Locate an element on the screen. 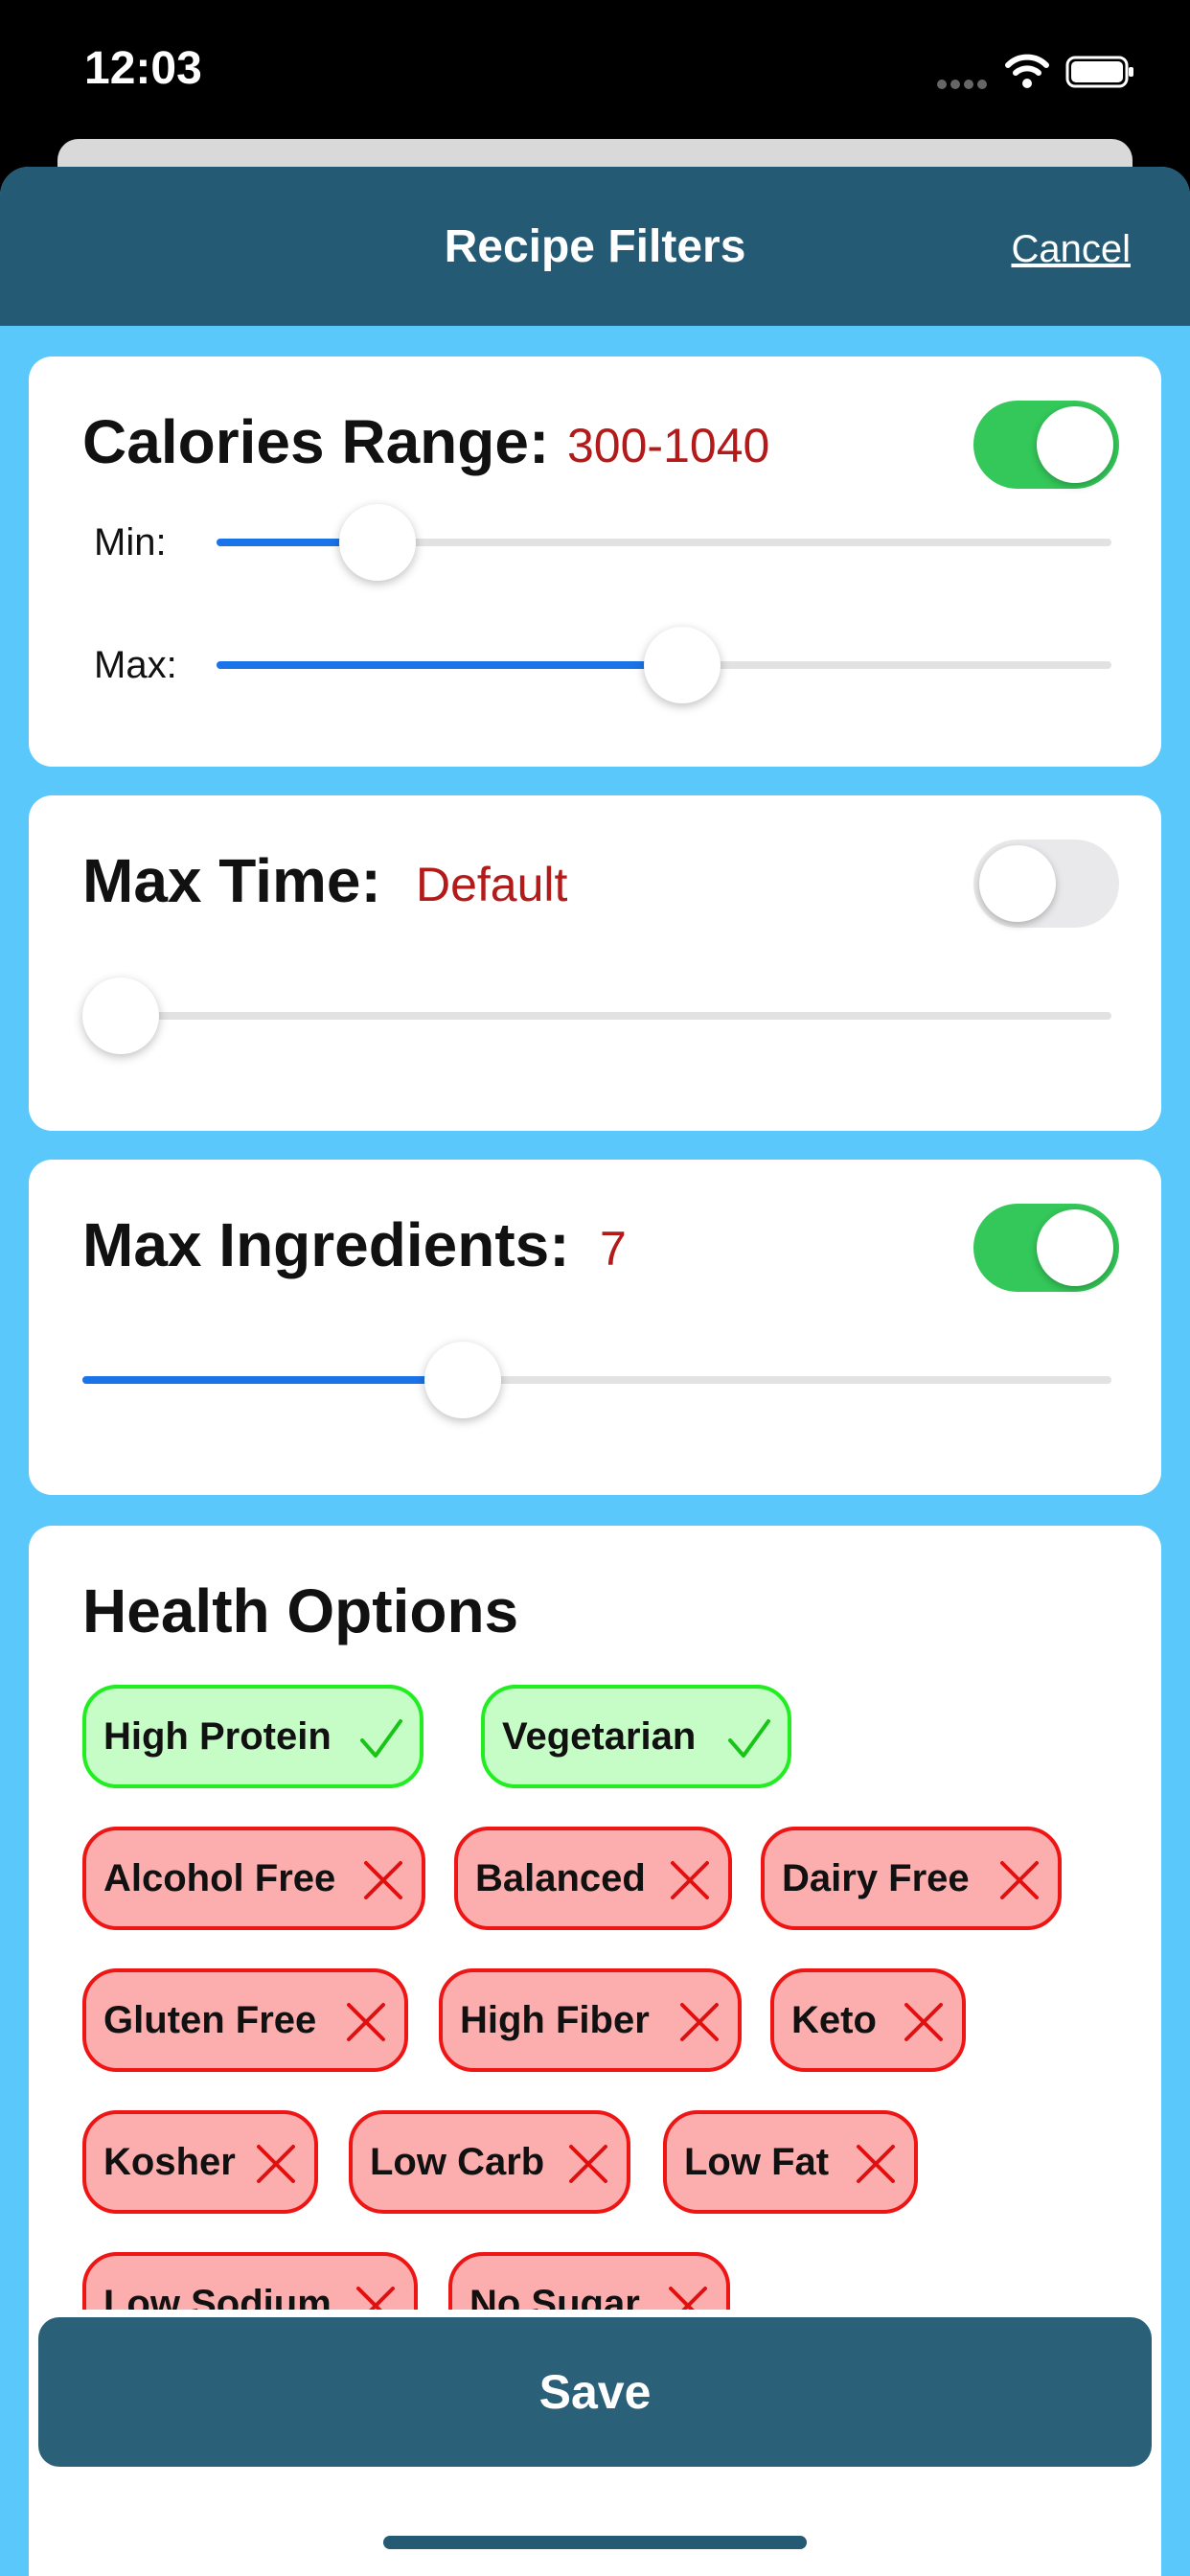 The image size is (1190, 2576). max-ingredients-value: 7 is located at coordinates (614, 1249).